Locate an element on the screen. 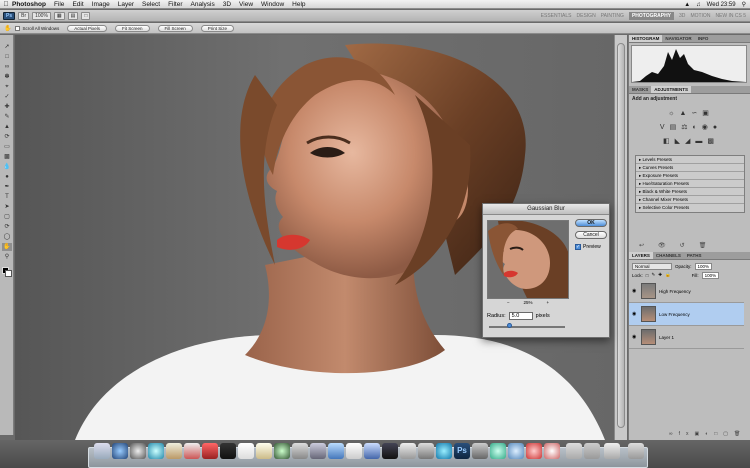  trash-icon: 🗑 is located at coordinates (710, 246).